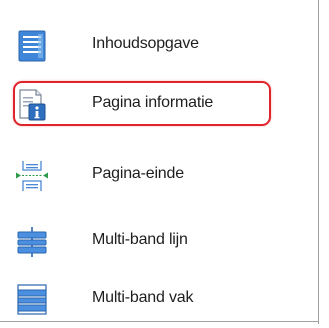 Image resolution: width=329 pixels, height=328 pixels. I want to click on panel-border-bottom, so click(159, 321).